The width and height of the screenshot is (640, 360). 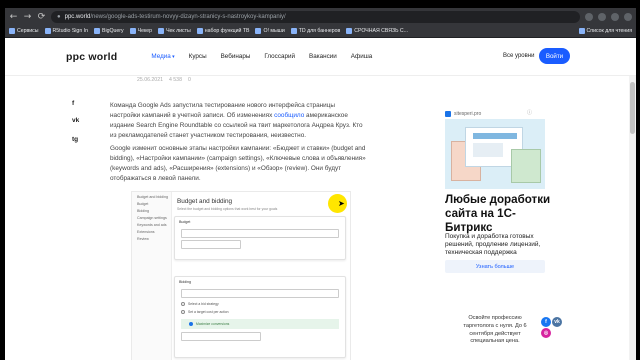 What do you see at coordinates (260, 304) in the screenshot?
I see `screenshot-option: Select a bid strategy` at bounding box center [260, 304].